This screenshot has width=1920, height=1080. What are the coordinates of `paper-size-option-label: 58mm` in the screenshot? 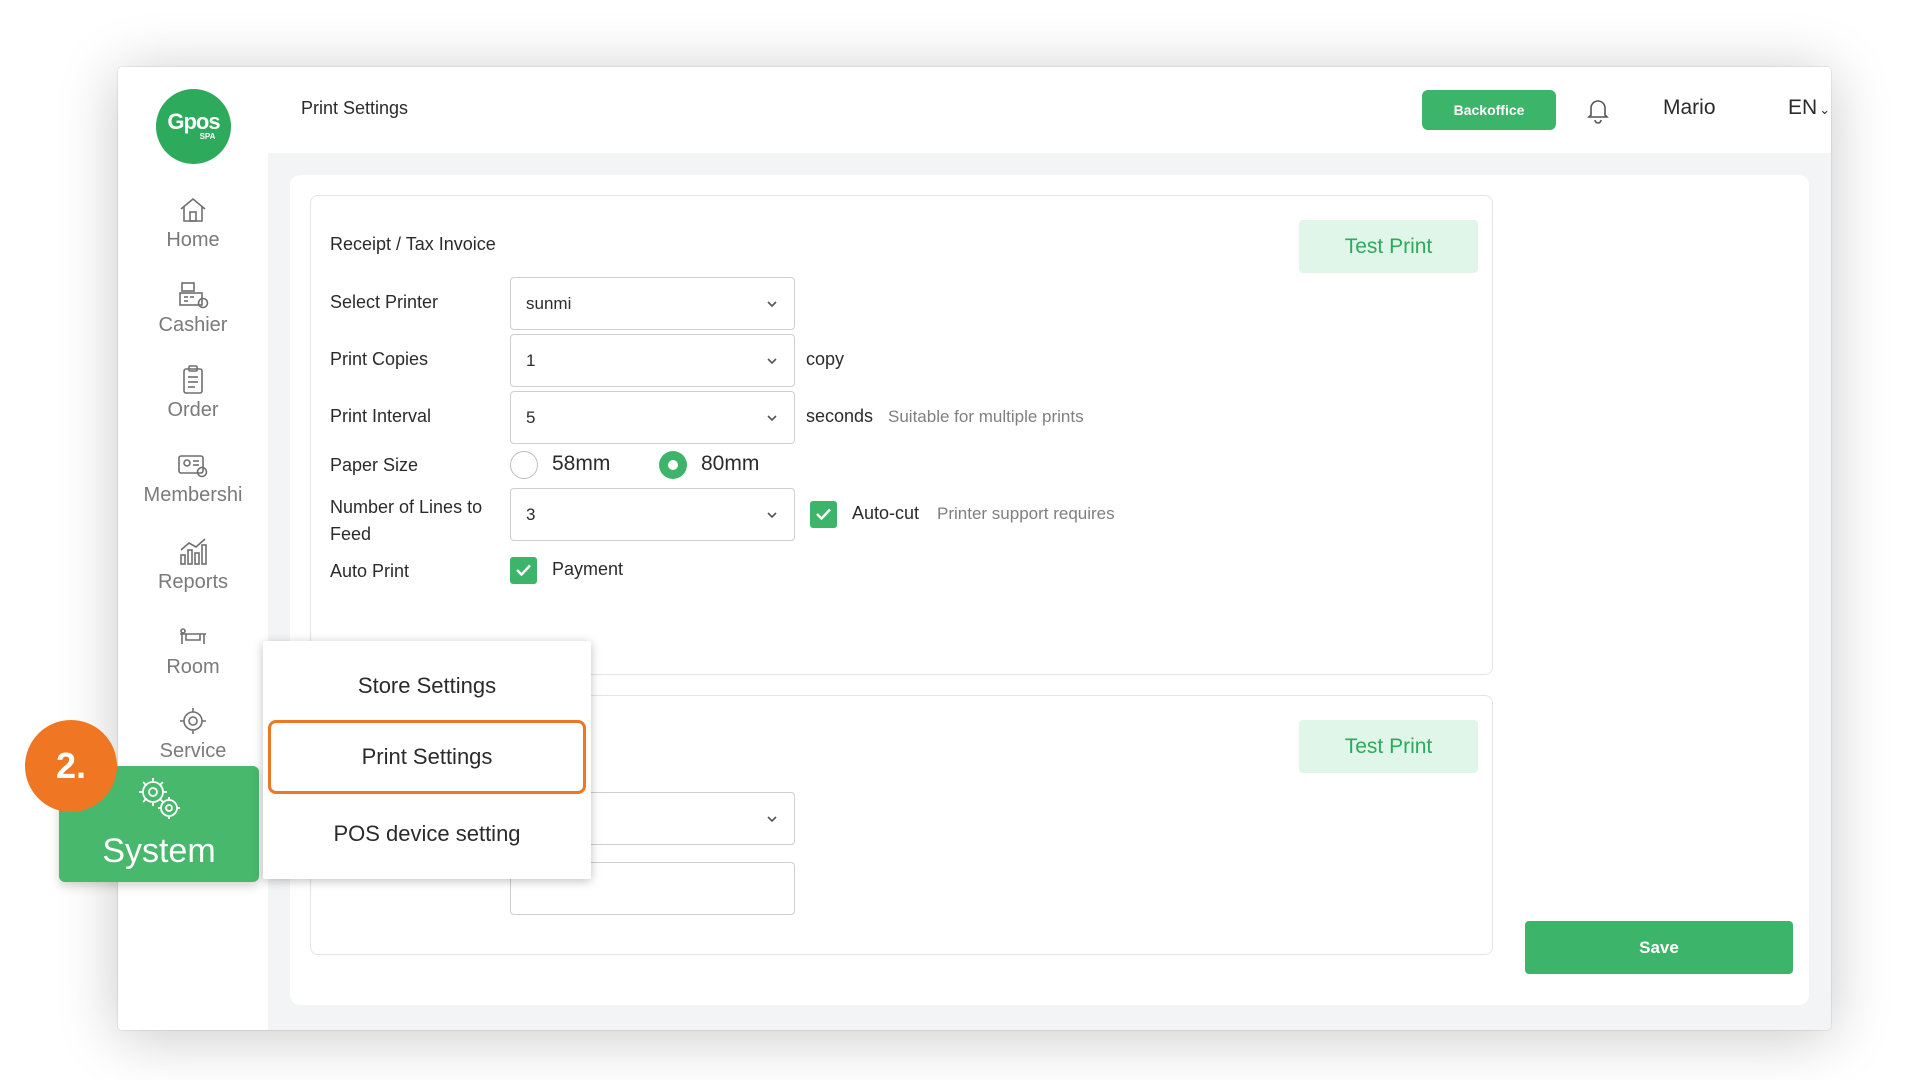 It's located at (581, 463).